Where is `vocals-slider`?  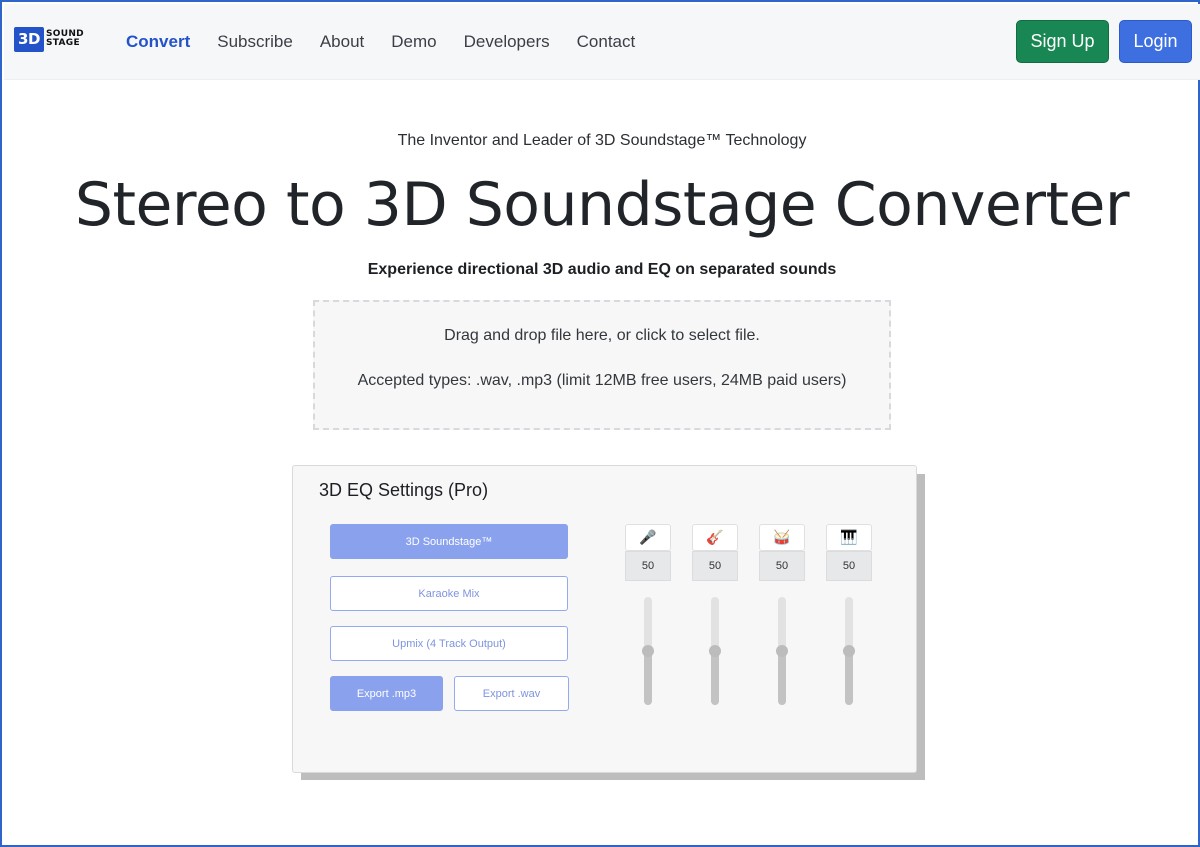 vocals-slider is located at coordinates (648, 651).